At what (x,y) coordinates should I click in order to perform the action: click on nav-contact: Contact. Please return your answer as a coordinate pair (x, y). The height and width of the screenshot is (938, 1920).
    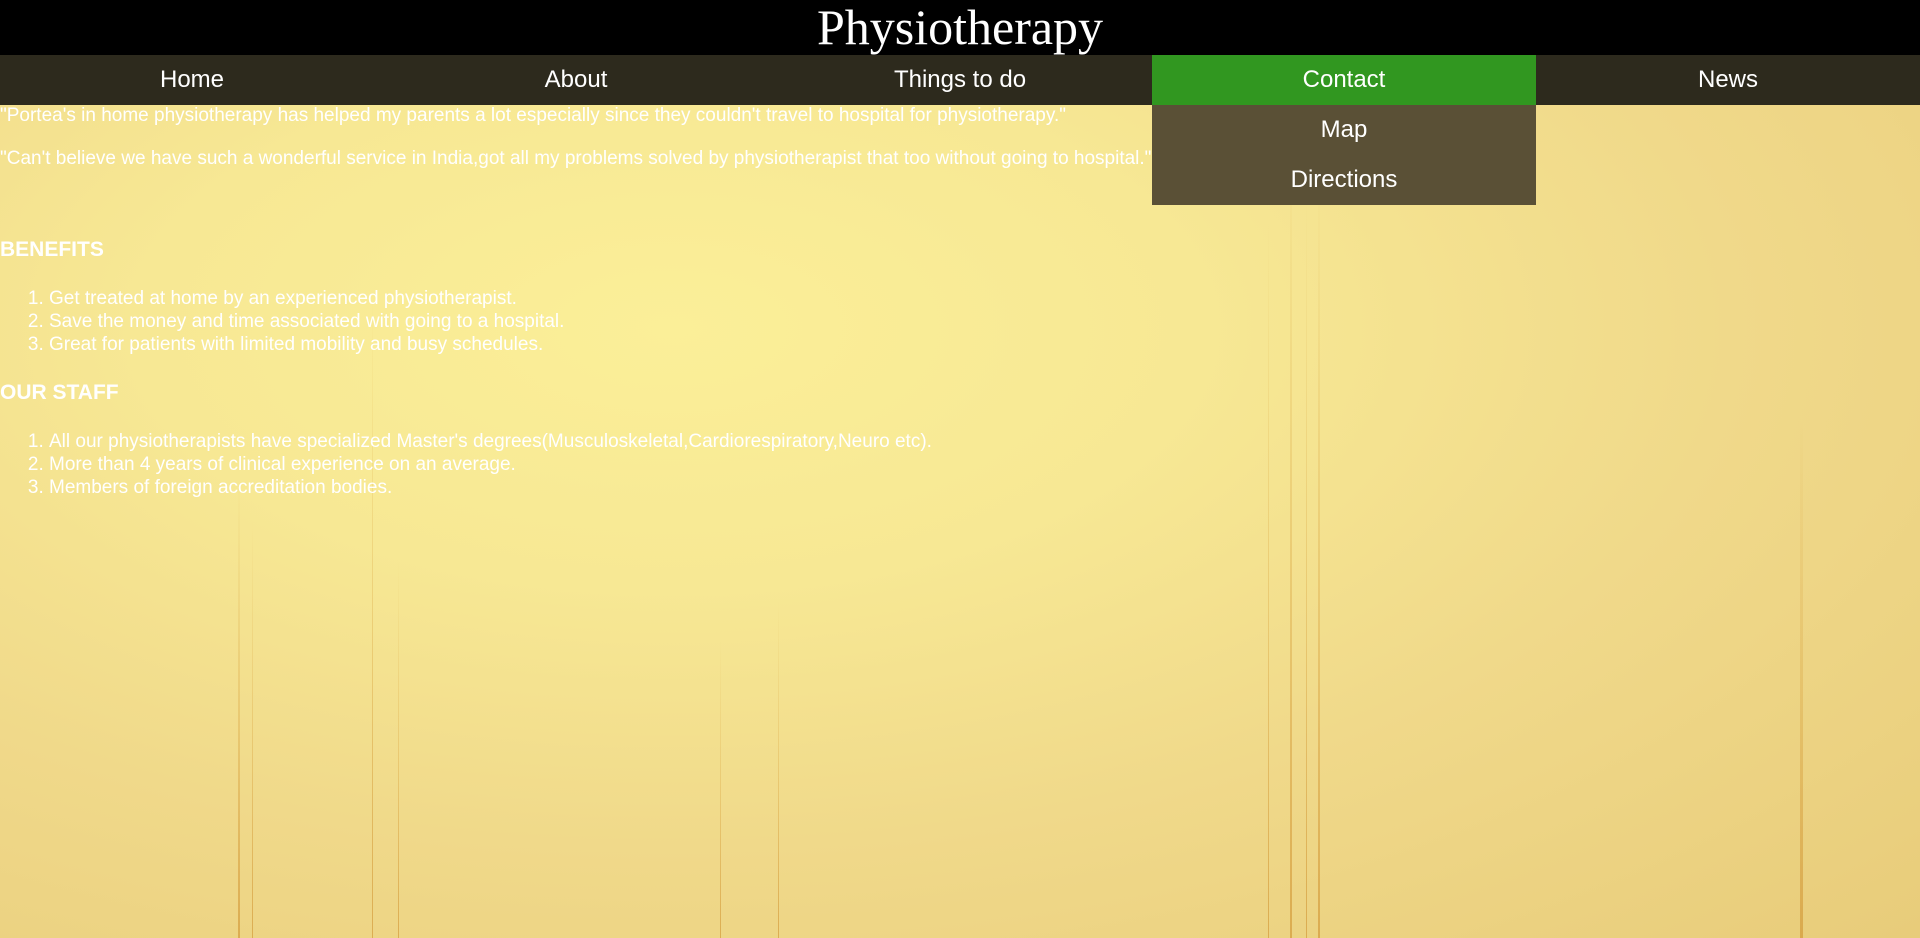
    Looking at the image, I should click on (1344, 80).